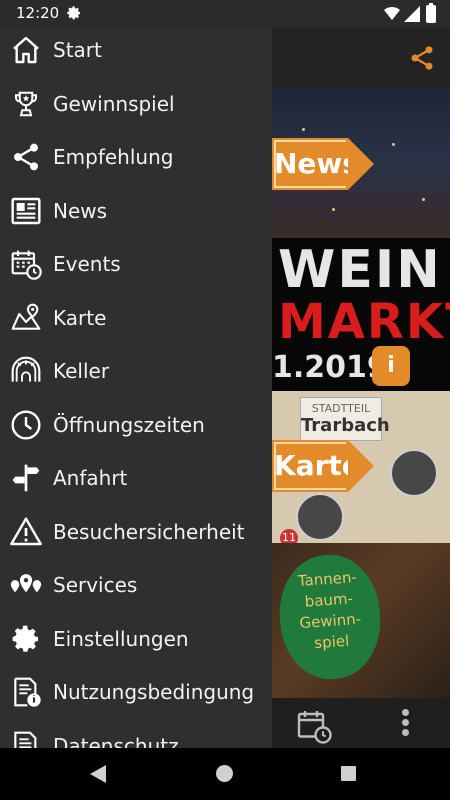 This screenshot has height=800, width=450. Describe the element at coordinates (90, 478) in the screenshot. I see `drawer-item-label: Anfahrt` at that location.